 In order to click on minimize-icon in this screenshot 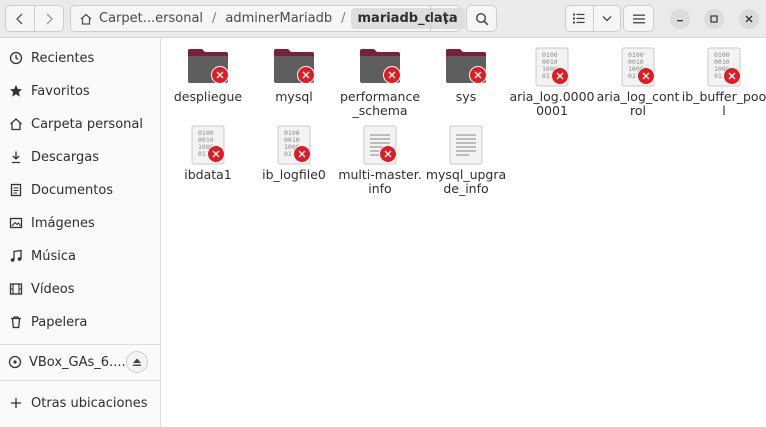, I will do `click(680, 21)`.